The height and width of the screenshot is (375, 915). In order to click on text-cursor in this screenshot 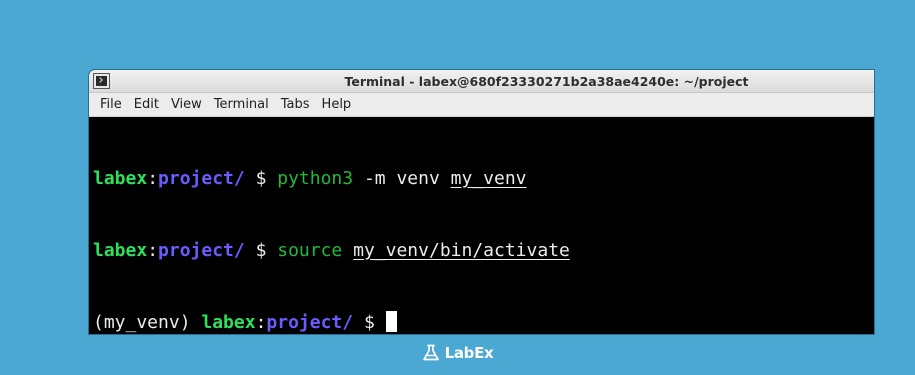, I will do `click(391, 321)`.